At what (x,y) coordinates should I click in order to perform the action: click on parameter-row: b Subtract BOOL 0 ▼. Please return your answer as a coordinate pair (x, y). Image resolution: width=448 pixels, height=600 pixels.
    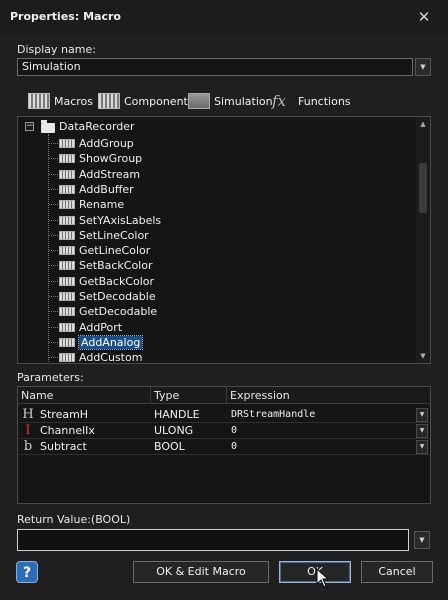
    Looking at the image, I should click on (224, 447).